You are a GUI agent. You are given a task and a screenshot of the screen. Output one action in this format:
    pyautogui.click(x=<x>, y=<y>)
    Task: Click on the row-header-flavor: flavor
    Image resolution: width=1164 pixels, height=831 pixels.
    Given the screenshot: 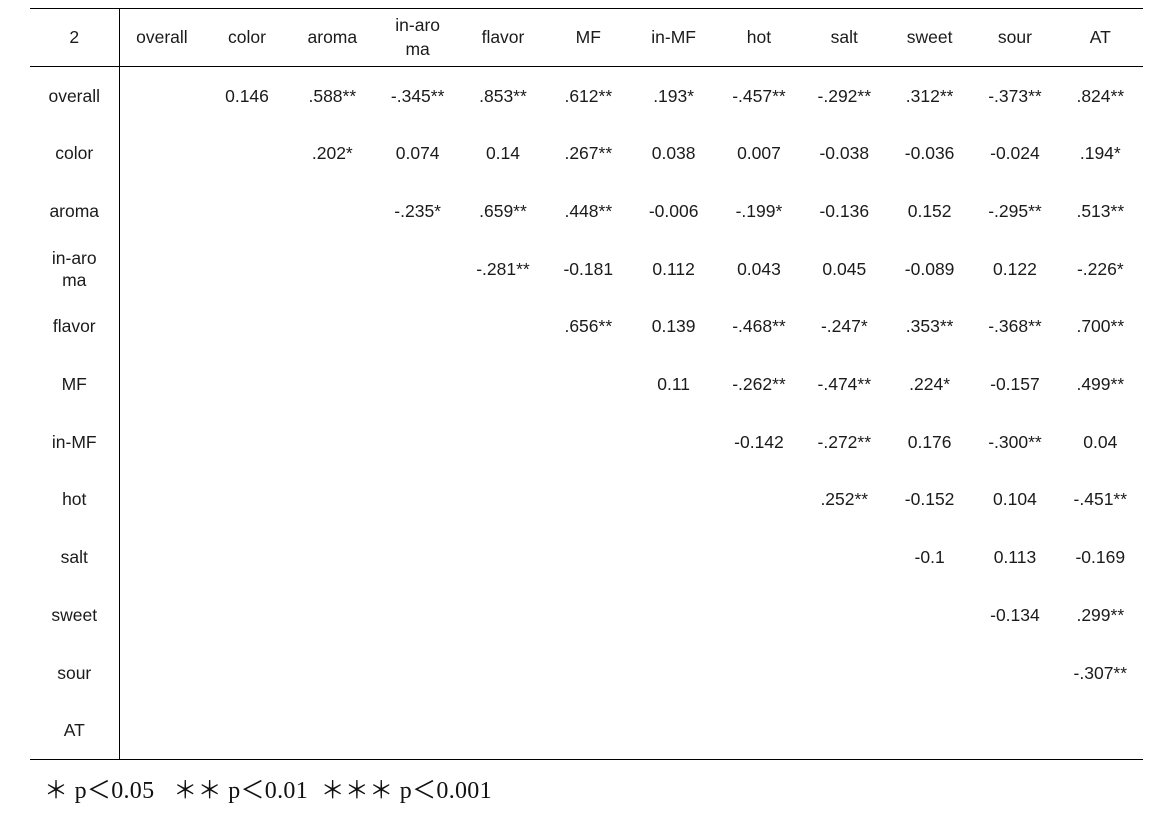 What is the action you would take?
    pyautogui.click(x=75, y=326)
    